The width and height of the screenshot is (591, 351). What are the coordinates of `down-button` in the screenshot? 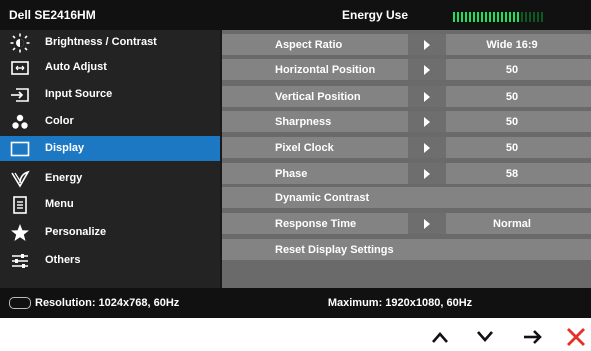 It's located at (485, 336).